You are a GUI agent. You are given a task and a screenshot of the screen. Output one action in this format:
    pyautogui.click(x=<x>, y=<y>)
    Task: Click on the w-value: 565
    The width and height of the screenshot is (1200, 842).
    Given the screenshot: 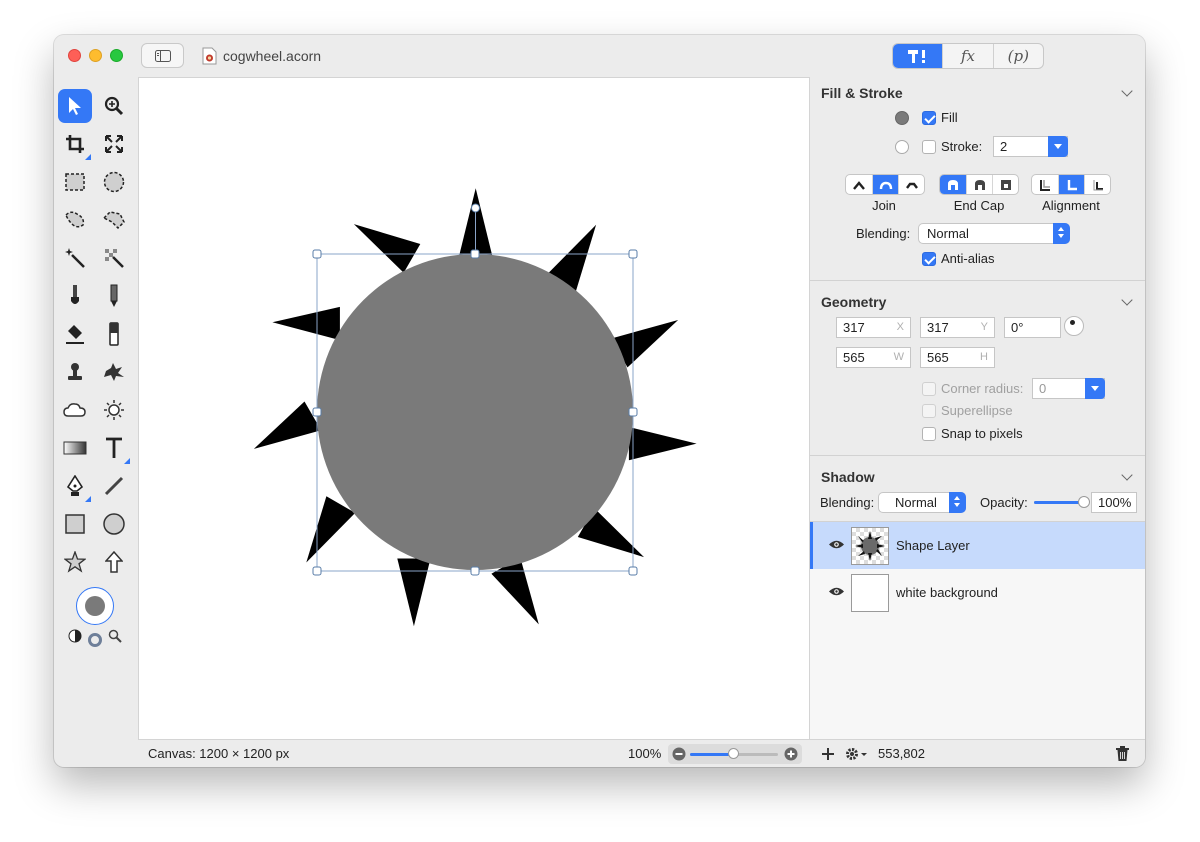 What is the action you would take?
    pyautogui.click(x=854, y=357)
    